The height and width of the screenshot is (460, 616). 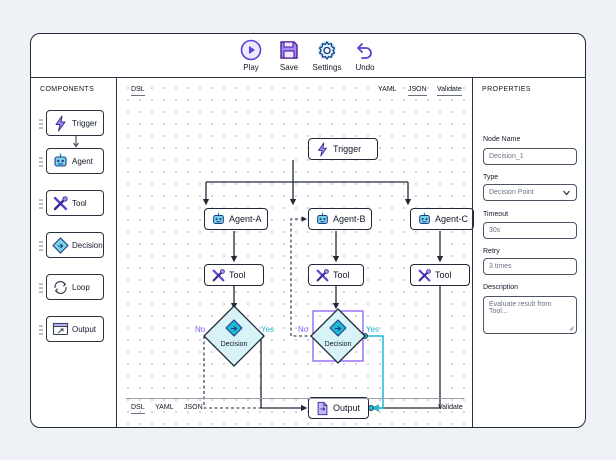 What do you see at coordinates (289, 50) in the screenshot?
I see `save-icon` at bounding box center [289, 50].